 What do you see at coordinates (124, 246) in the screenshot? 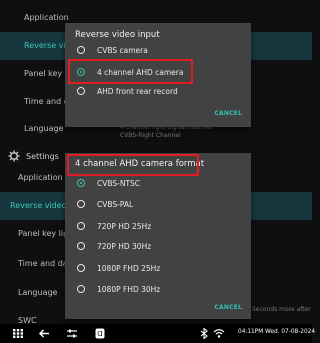
I see `option-label: 720P HD 30Hz` at bounding box center [124, 246].